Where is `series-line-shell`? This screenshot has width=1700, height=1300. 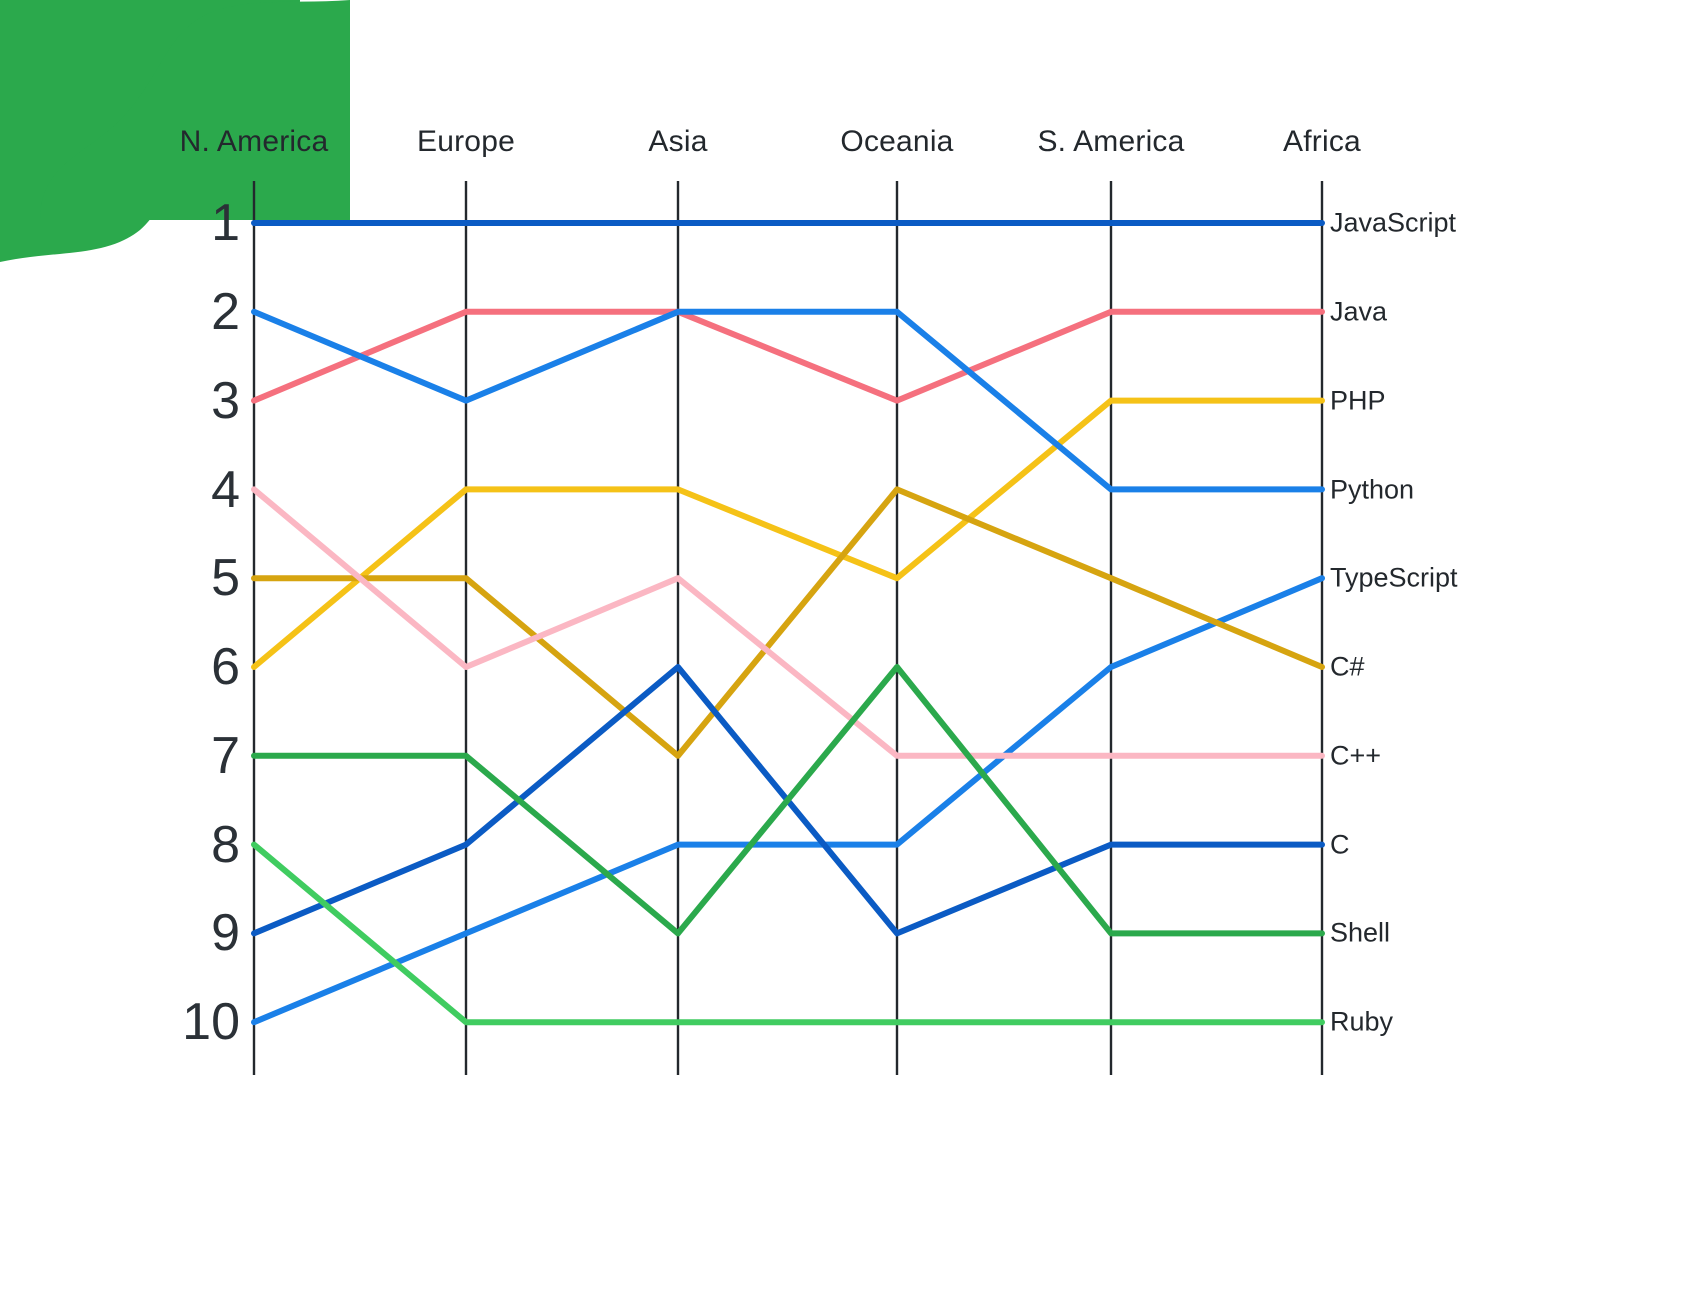
series-line-shell is located at coordinates (788, 800).